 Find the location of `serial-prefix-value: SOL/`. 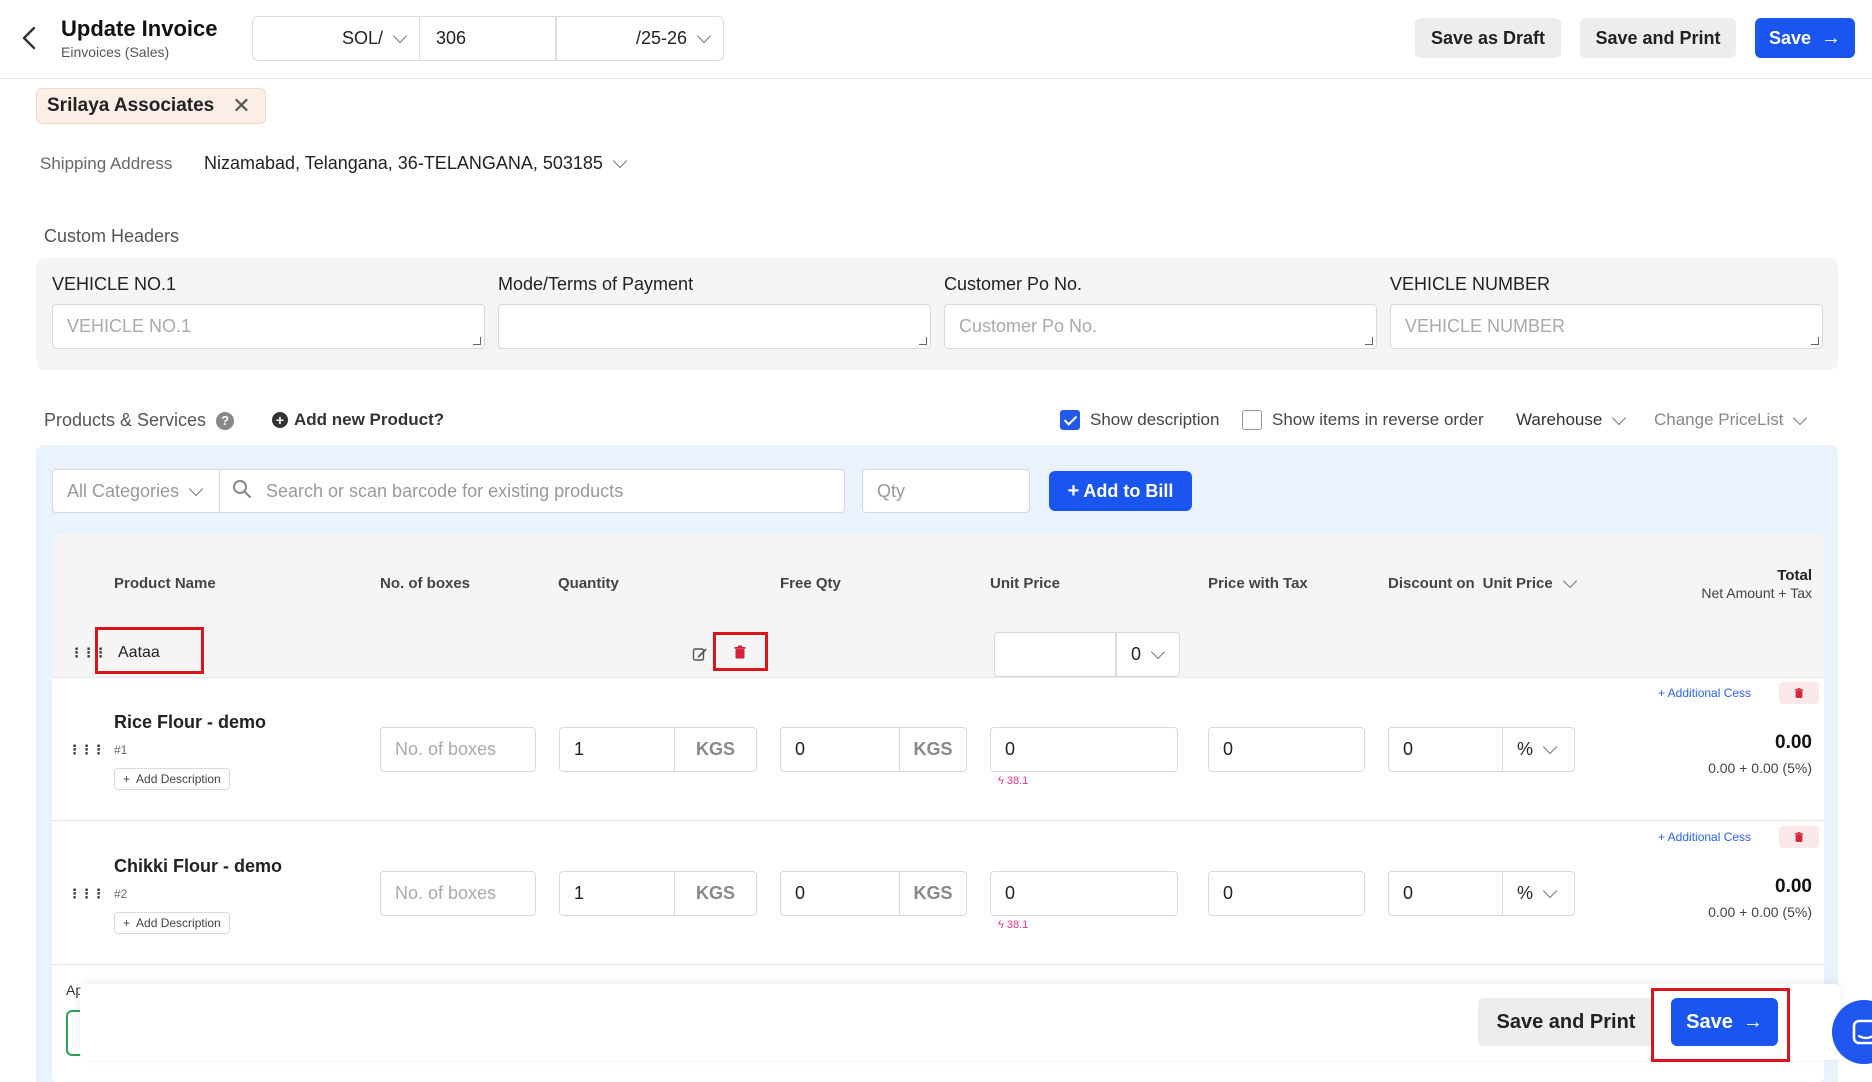

serial-prefix-value: SOL/ is located at coordinates (362, 38).